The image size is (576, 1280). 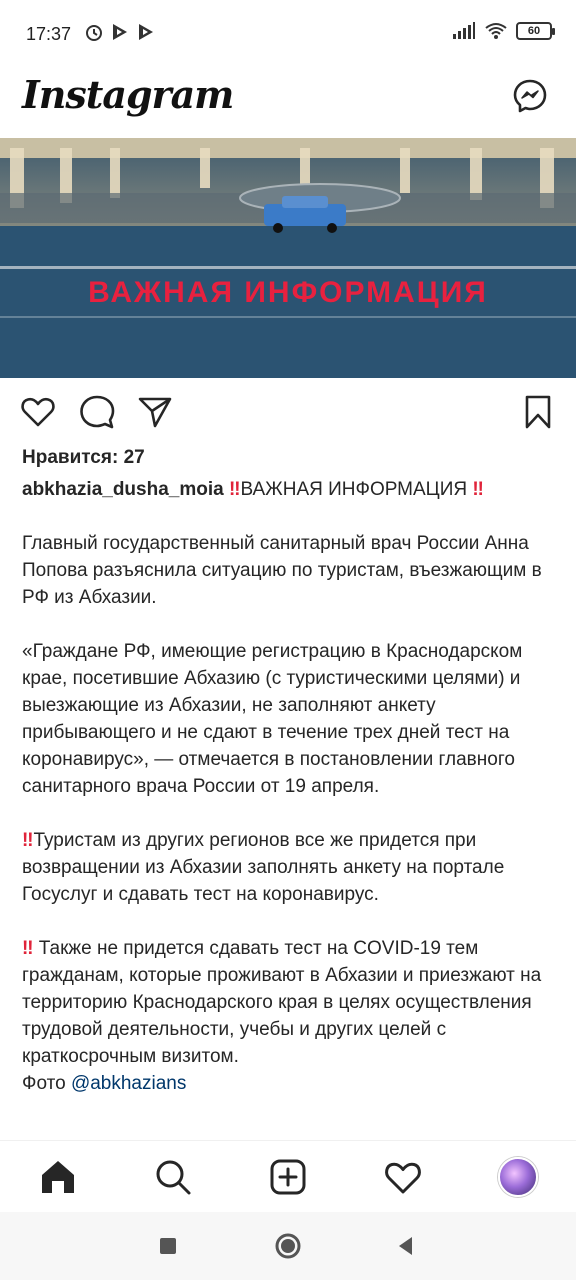 What do you see at coordinates (530, 96) in the screenshot?
I see `messenger-icon` at bounding box center [530, 96].